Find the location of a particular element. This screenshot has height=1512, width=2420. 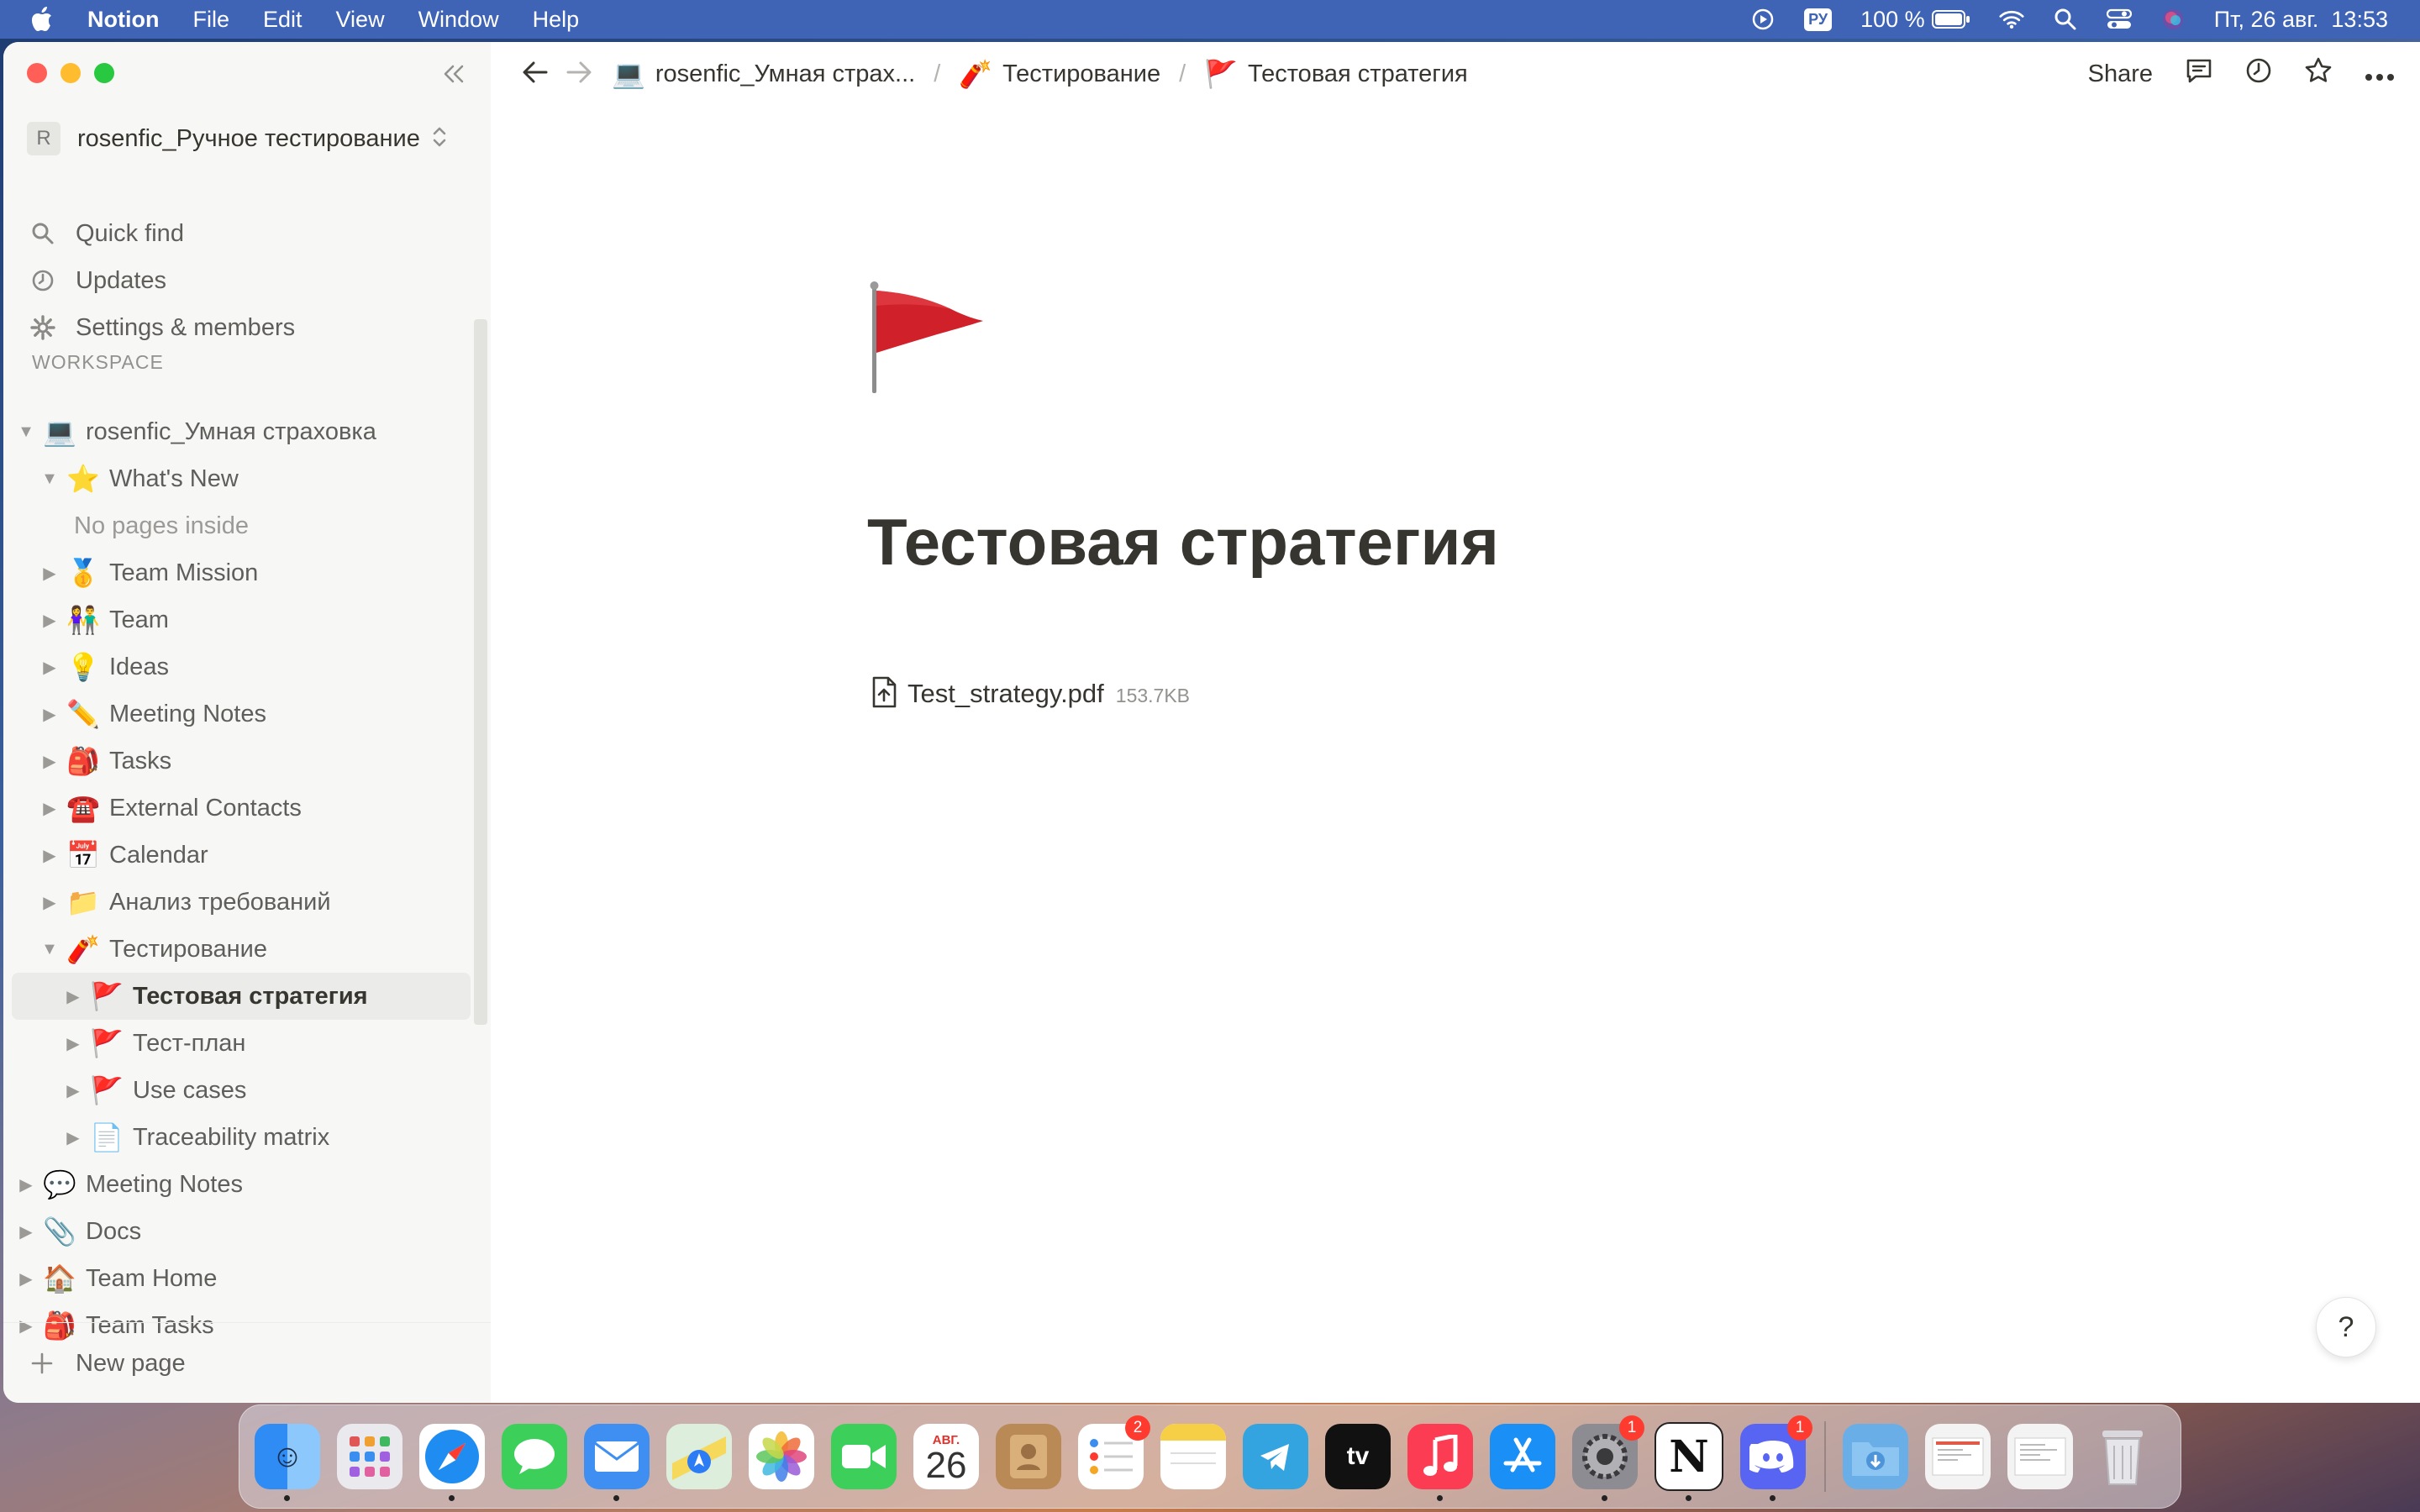

menu-datetime: Пт, 26 авг. 13:53 is located at coordinates (2301, 20).